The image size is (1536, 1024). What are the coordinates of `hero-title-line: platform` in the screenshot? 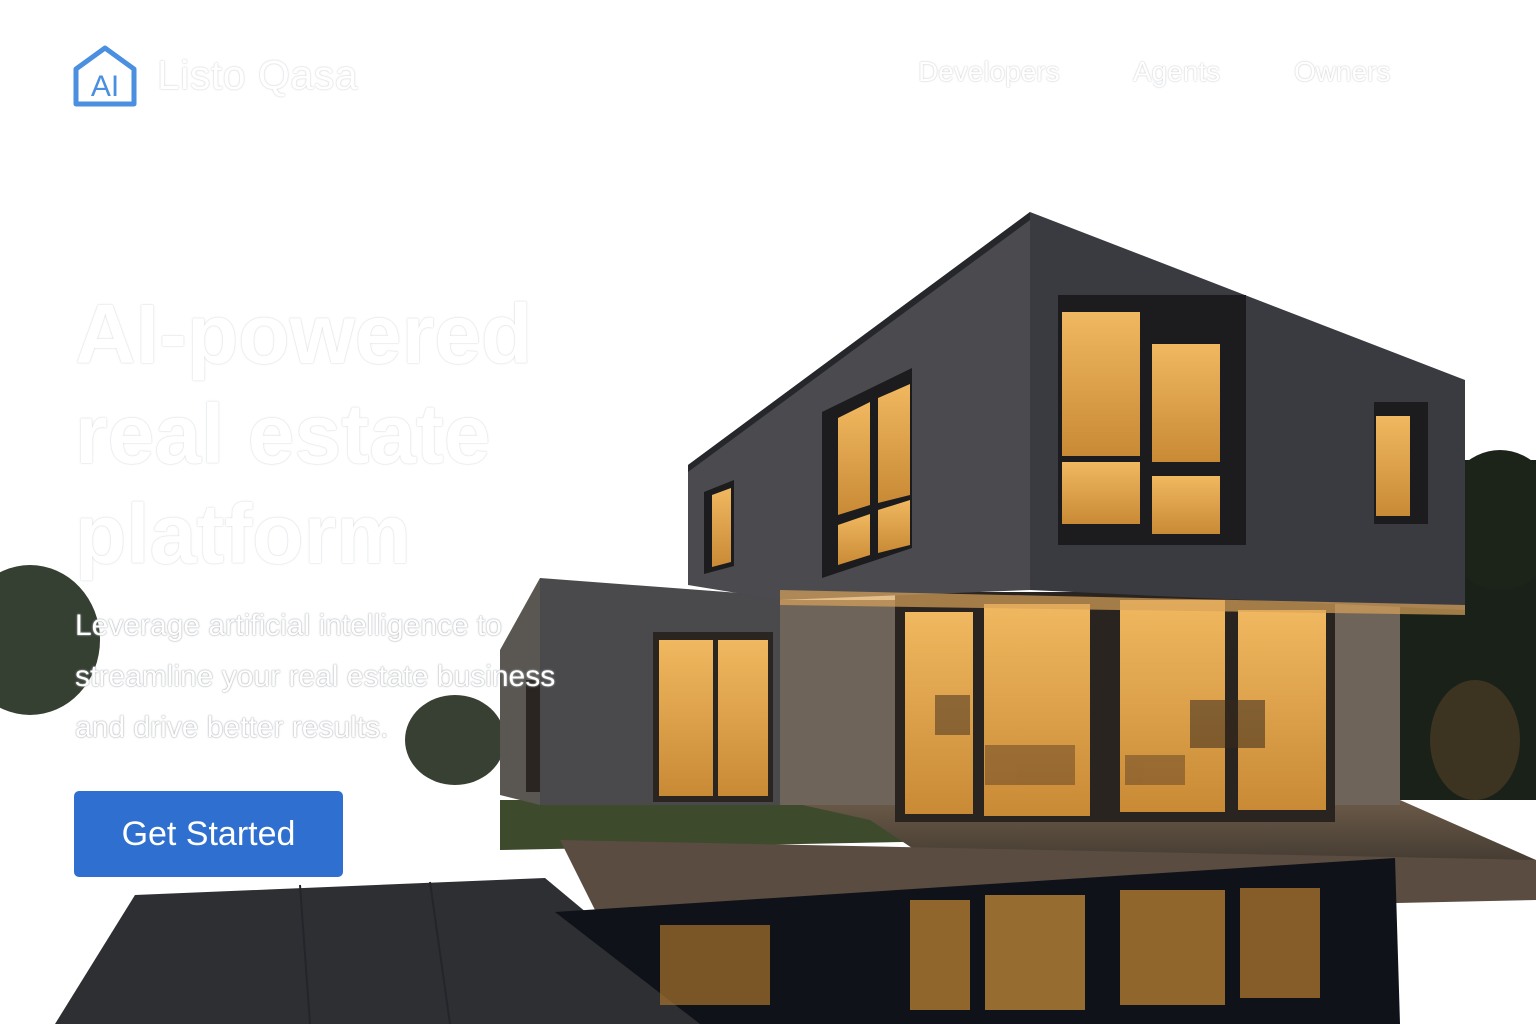 It's located at (243, 534).